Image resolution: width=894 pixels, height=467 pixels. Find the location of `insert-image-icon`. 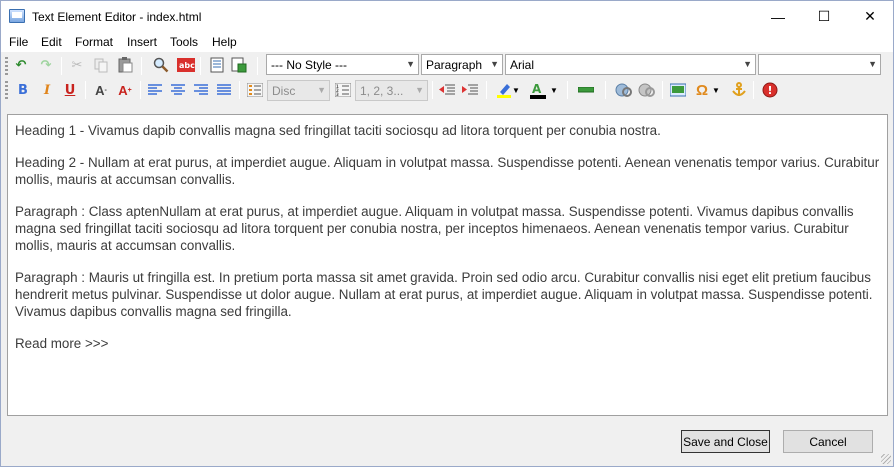

insert-image-icon is located at coordinates (678, 90).